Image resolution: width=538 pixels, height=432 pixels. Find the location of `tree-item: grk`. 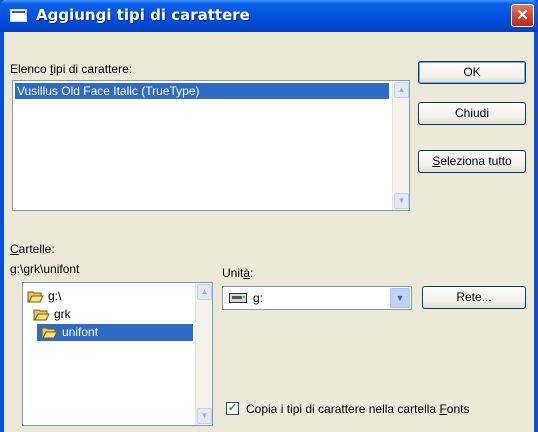

tree-item: grk is located at coordinates (52, 314).